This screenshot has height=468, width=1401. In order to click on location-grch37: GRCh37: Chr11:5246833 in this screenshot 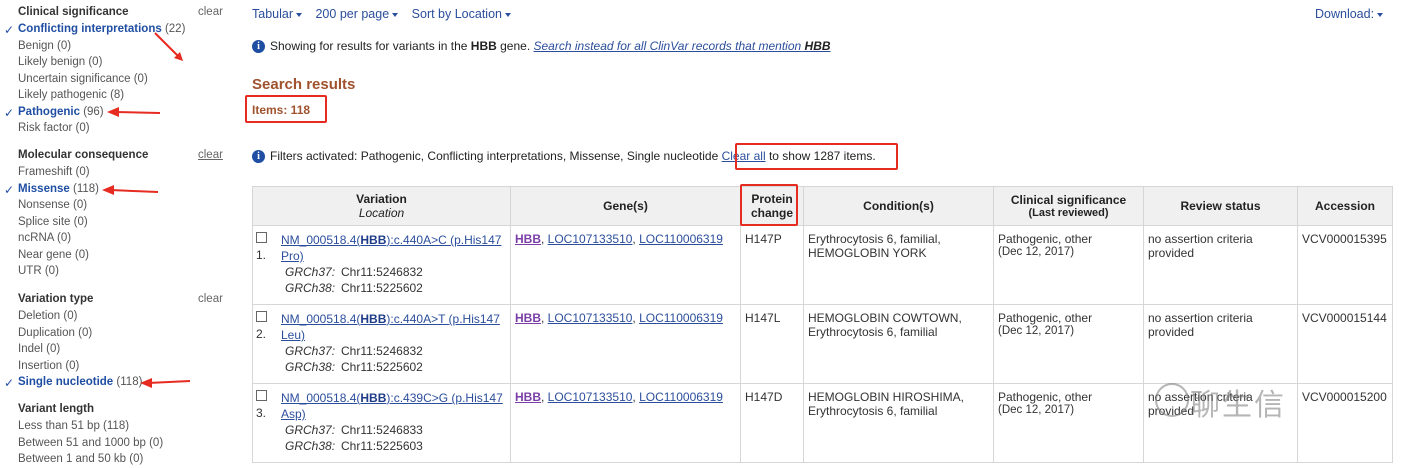, I will do `click(395, 430)`.